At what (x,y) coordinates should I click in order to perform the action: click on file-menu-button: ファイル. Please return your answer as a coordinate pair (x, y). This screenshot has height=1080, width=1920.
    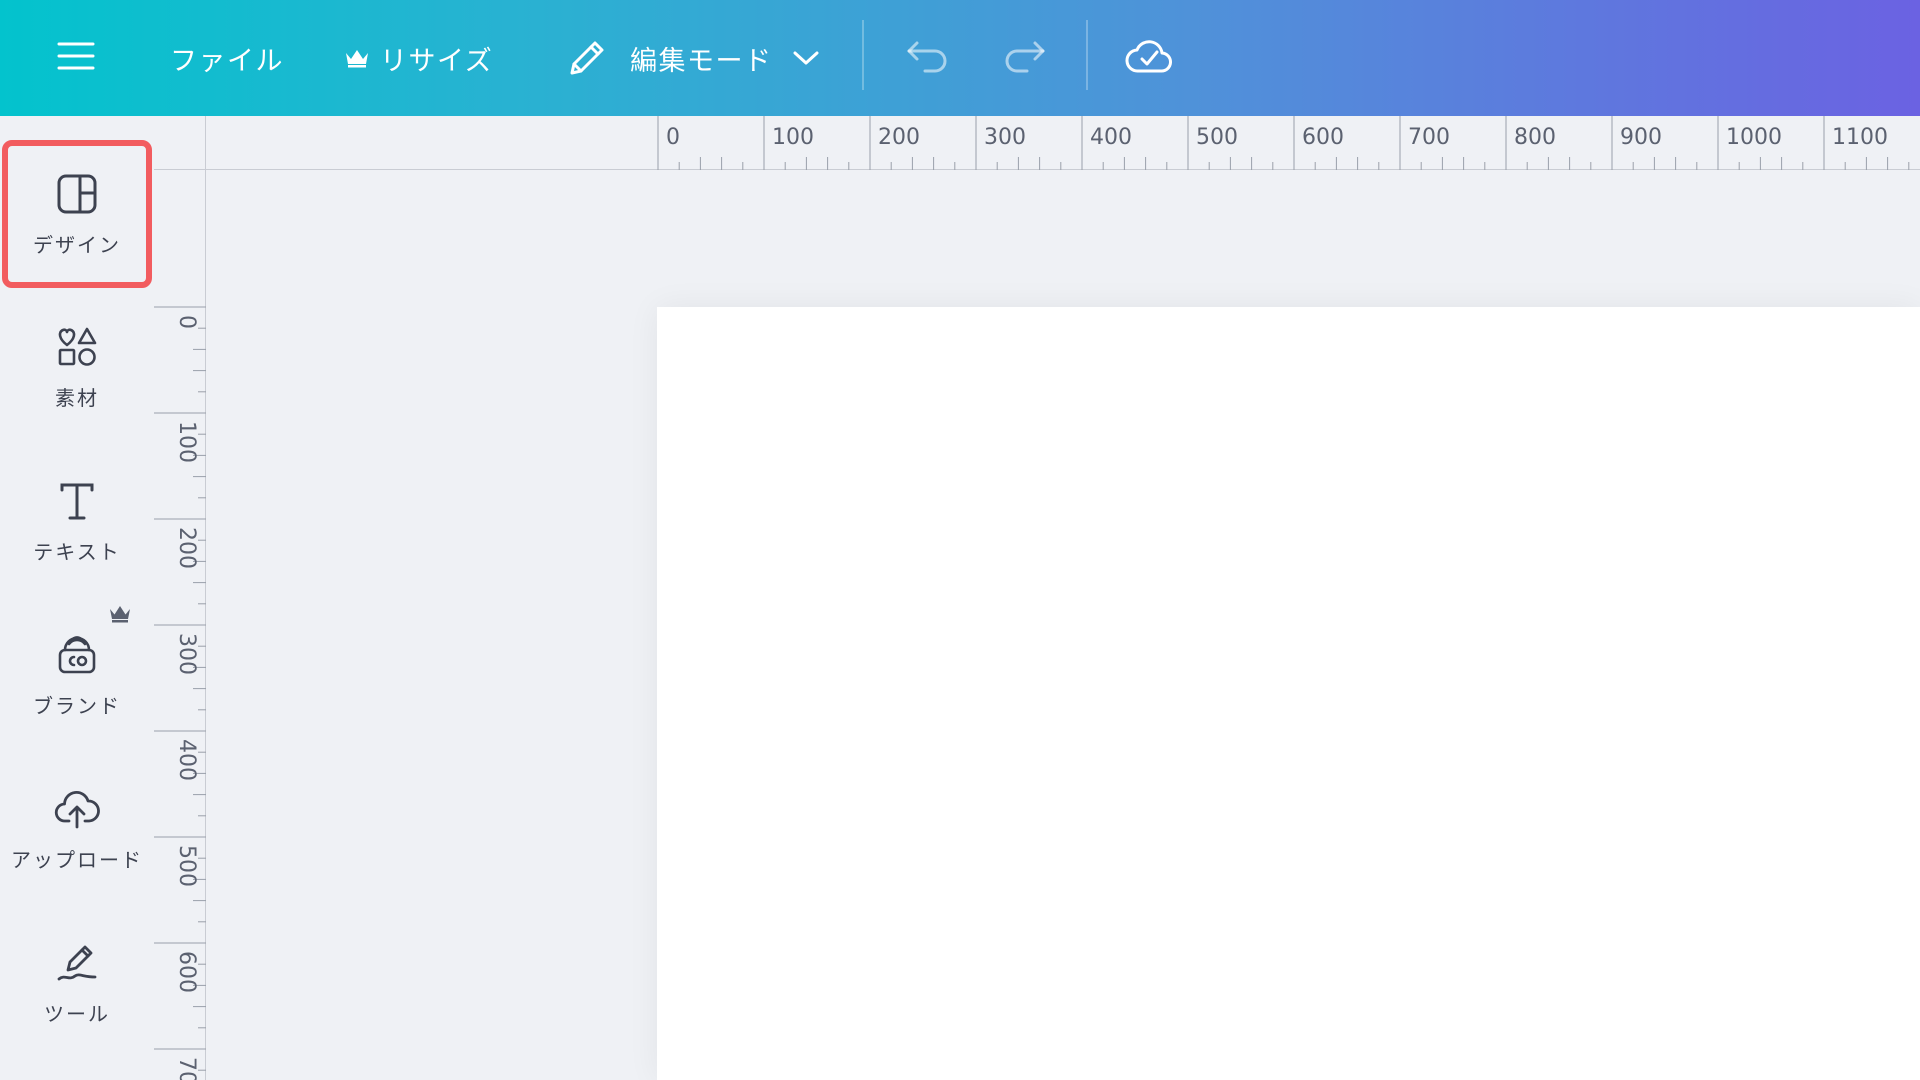
    Looking at the image, I should click on (227, 58).